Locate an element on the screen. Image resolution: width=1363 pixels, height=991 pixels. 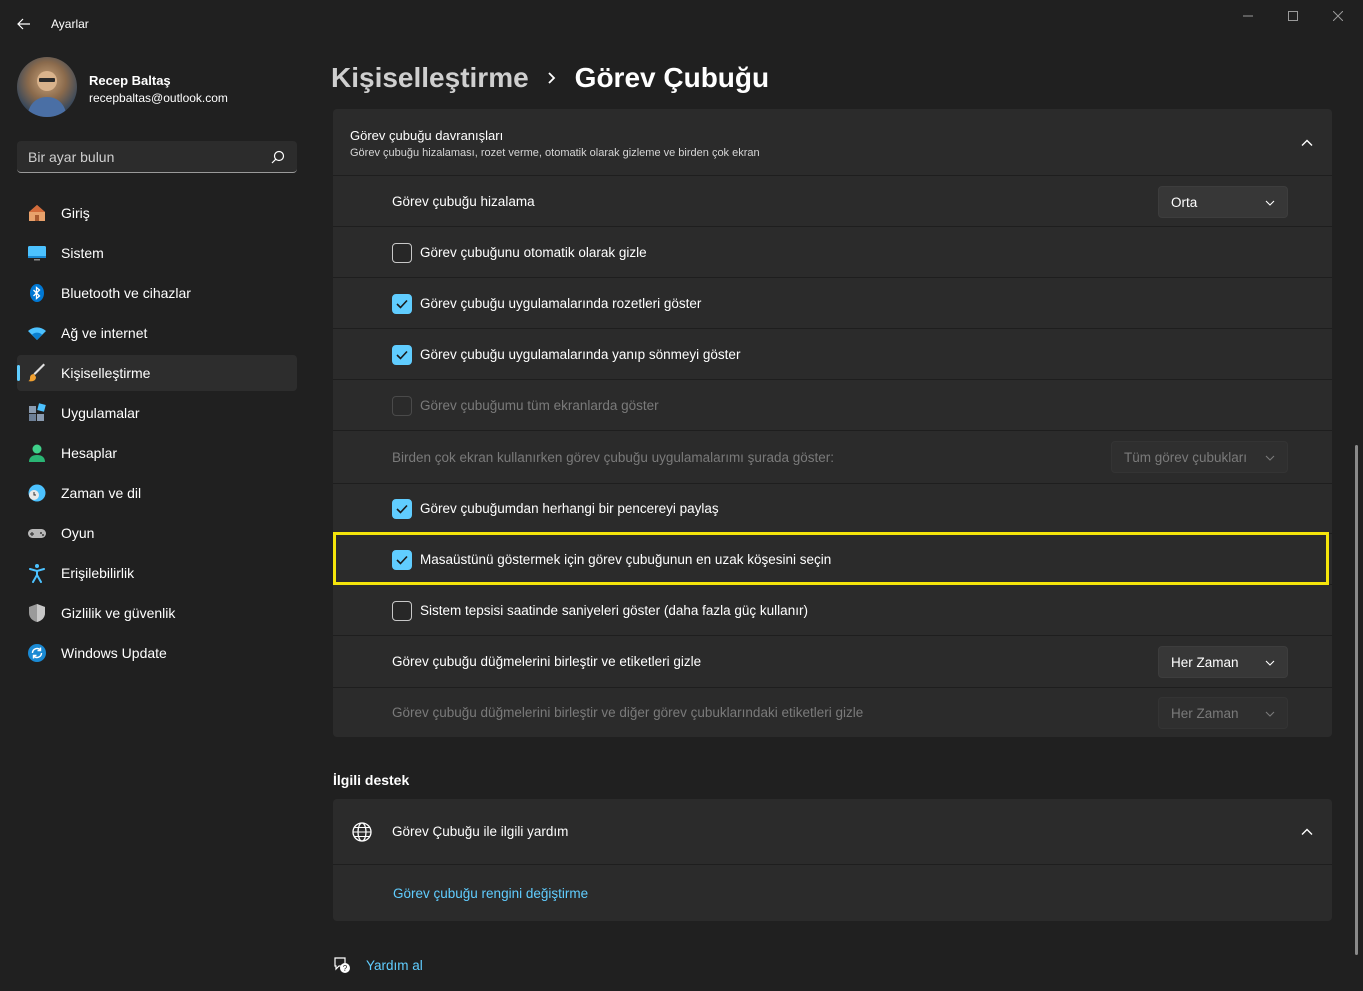
flashing-checkbox is located at coordinates (402, 355).